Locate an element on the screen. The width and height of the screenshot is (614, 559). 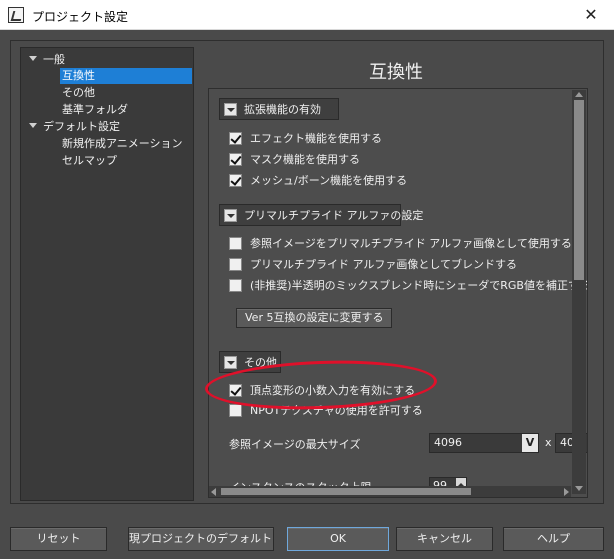
tree-item-cell-map: セルマップ is located at coordinates (89, 161).